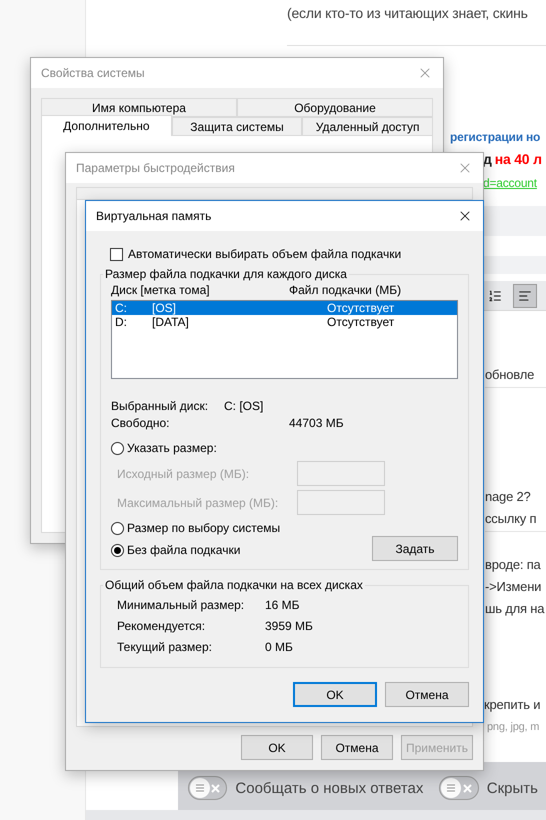  Describe the element at coordinates (345, 290) in the screenshot. I see `column-header: Файл подкачки (МБ)` at that location.